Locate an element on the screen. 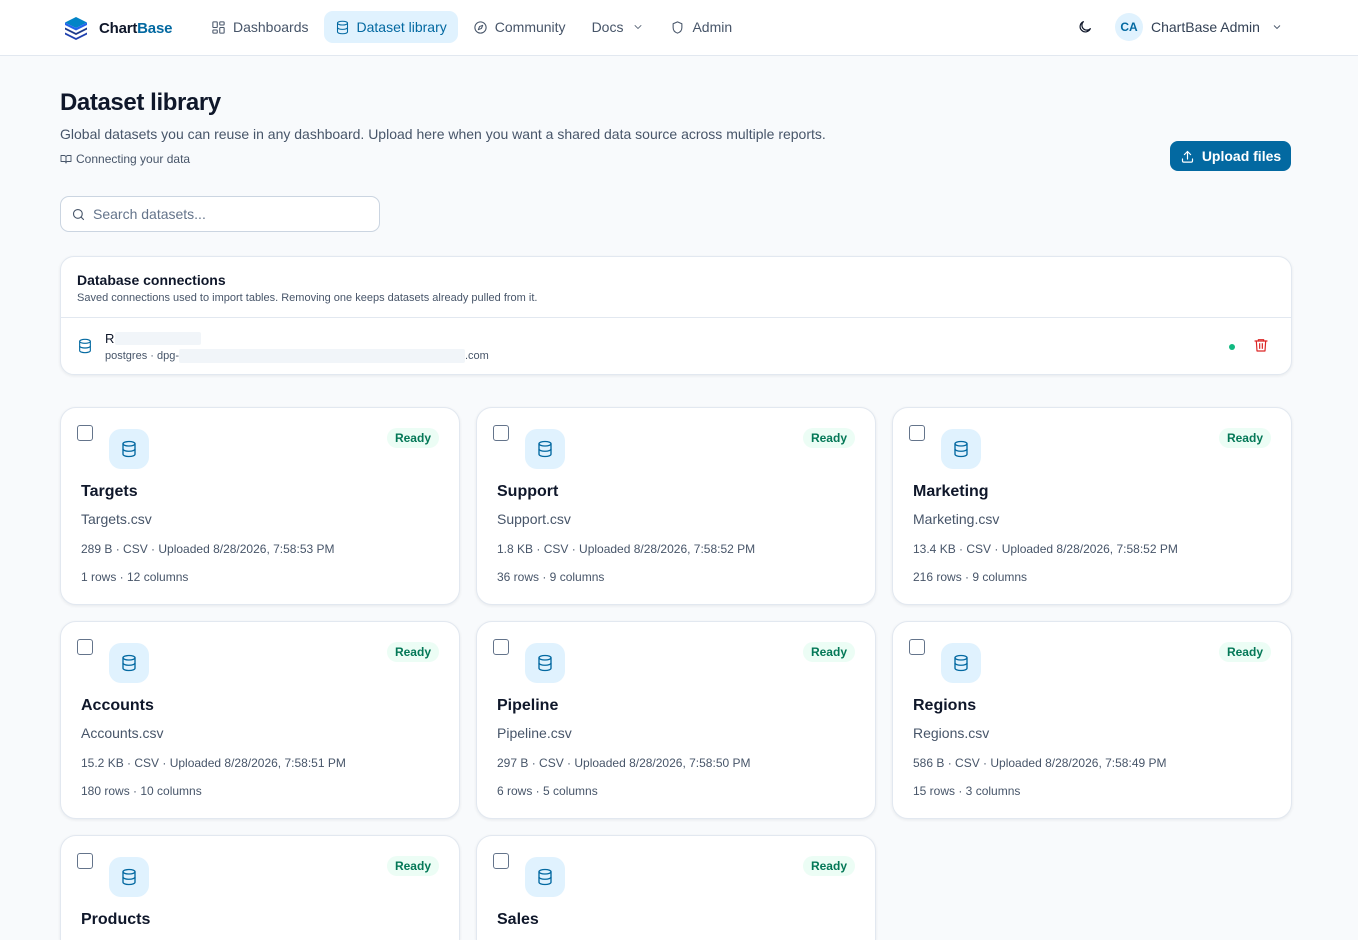 Image resolution: width=1358 pixels, height=940 pixels. nav-dataset-library: Dataset library is located at coordinates (390, 27).